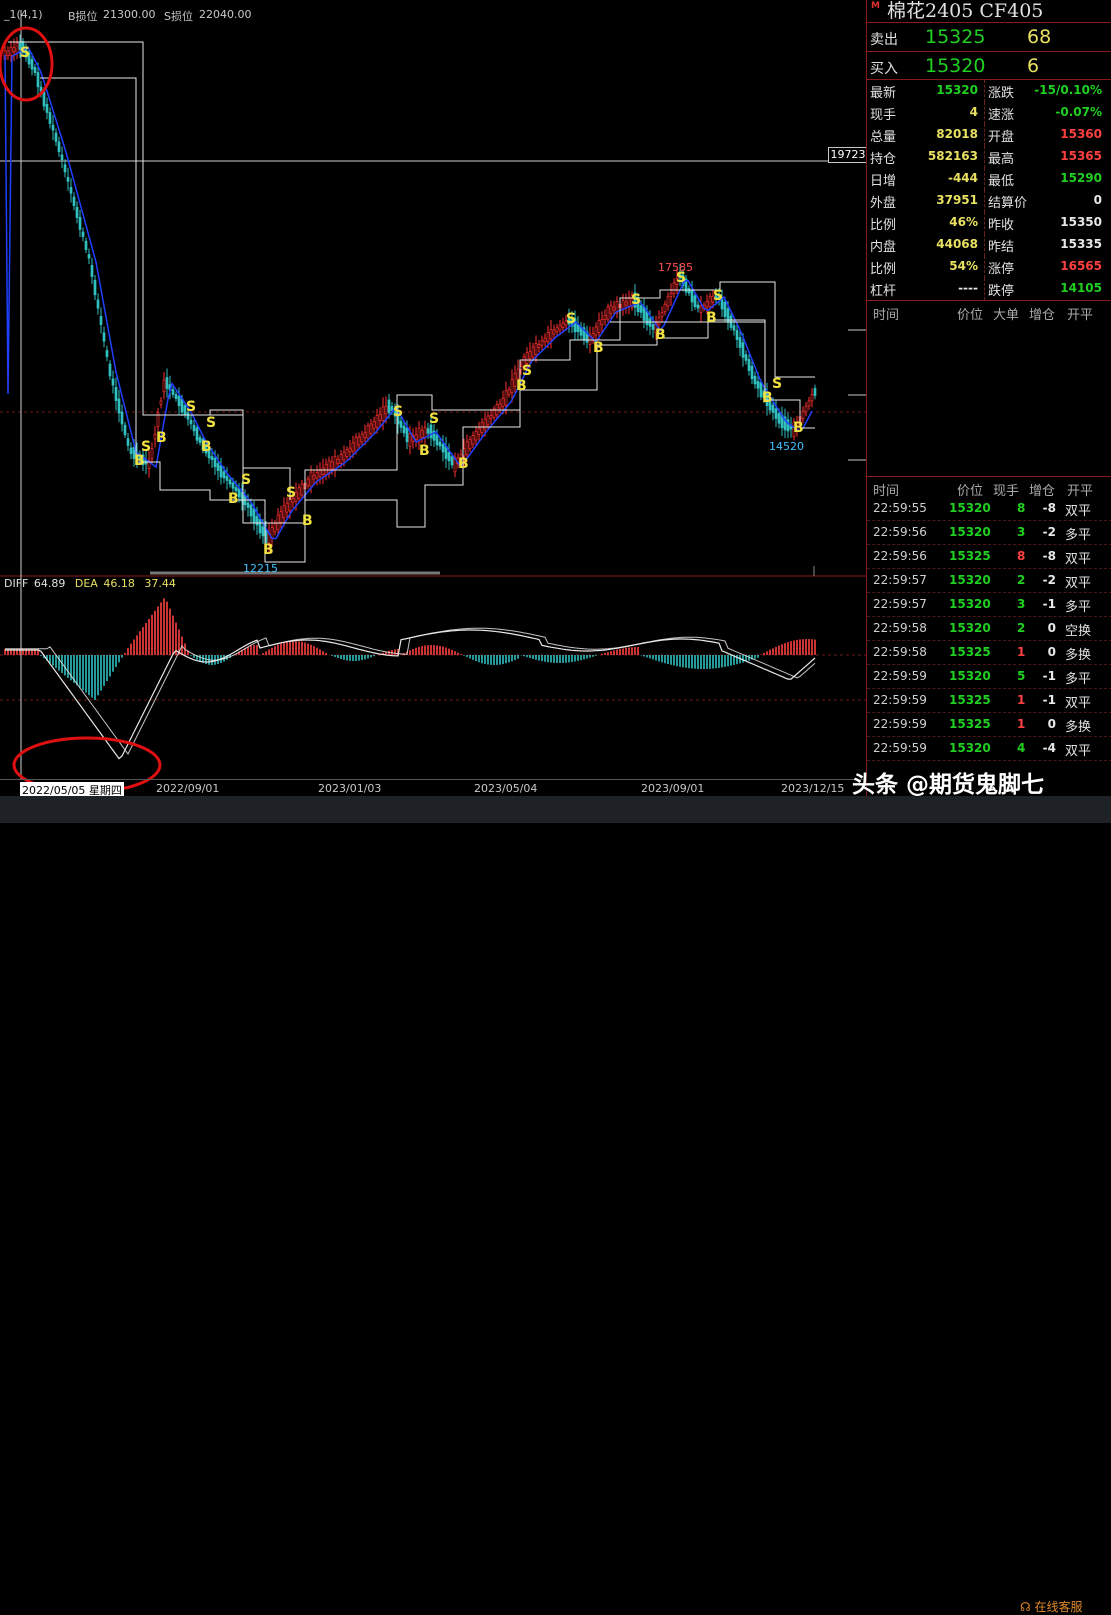 This screenshot has height=1615, width=1111. I want to click on tick-row: 22:59:59 15320 4 -4 双平, so click(989, 749).